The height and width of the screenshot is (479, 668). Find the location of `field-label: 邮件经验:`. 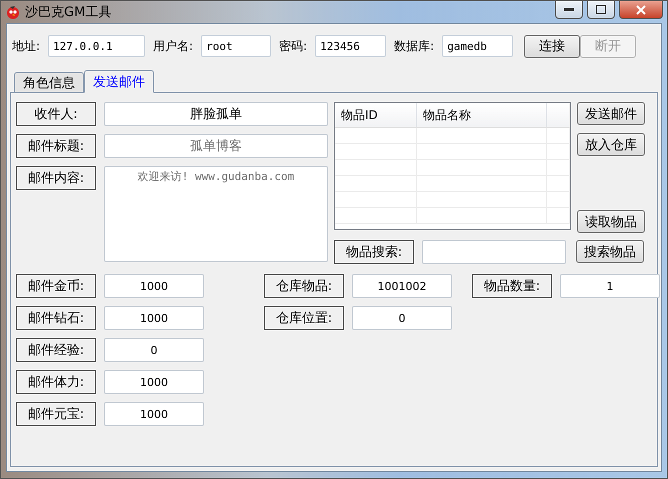

field-label: 邮件经验: is located at coordinates (56, 350).